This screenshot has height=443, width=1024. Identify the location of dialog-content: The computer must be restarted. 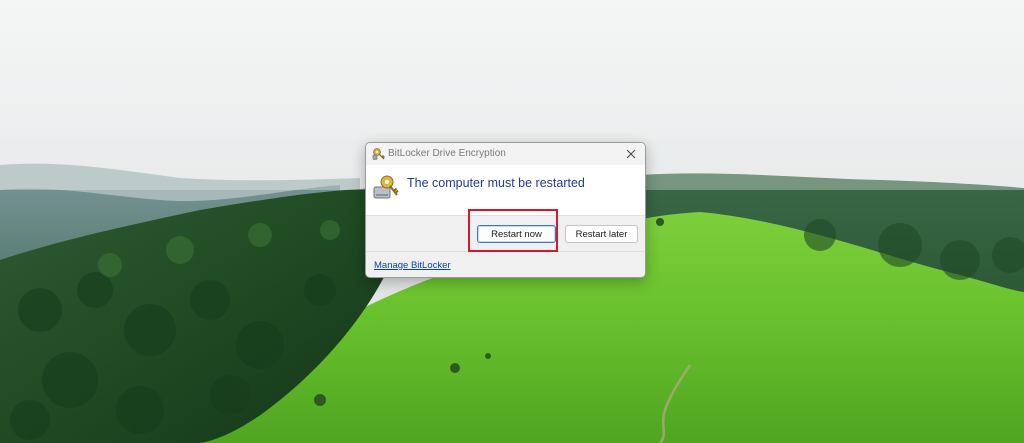
(505, 190).